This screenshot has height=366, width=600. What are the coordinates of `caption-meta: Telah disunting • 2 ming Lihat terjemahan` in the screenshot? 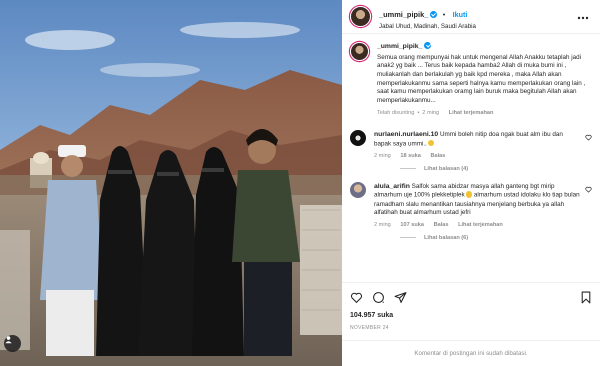 It's located at (482, 113).